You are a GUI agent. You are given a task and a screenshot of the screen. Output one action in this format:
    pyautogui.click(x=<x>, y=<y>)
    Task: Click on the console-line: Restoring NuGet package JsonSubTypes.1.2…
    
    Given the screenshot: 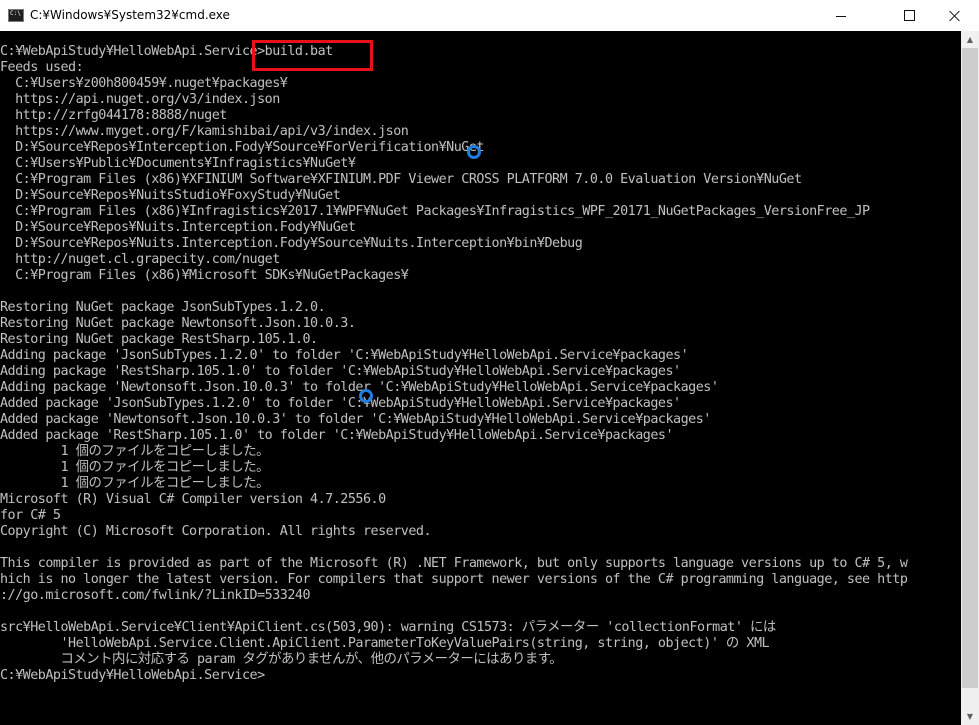 What is the action you would take?
    pyautogui.click(x=163, y=307)
    